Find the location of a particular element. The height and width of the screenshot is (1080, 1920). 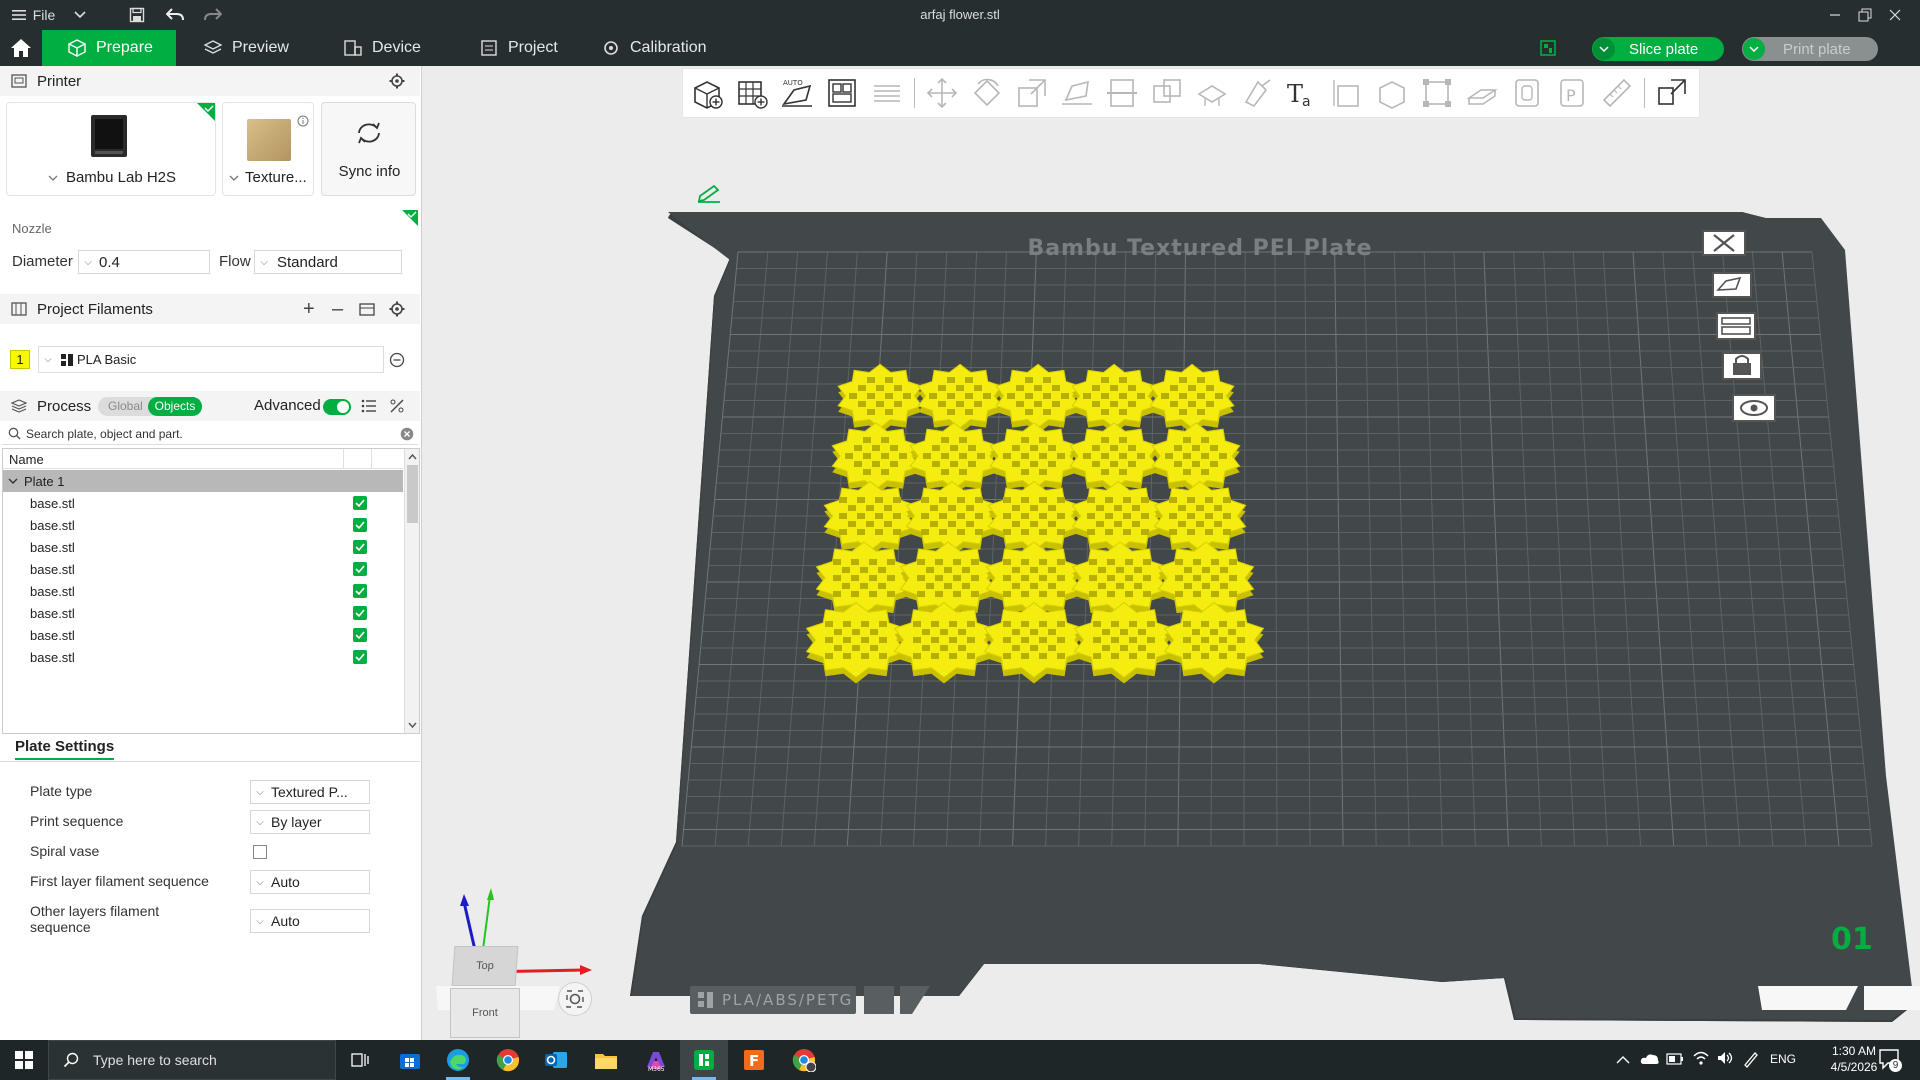

list-icon is located at coordinates (369, 406).